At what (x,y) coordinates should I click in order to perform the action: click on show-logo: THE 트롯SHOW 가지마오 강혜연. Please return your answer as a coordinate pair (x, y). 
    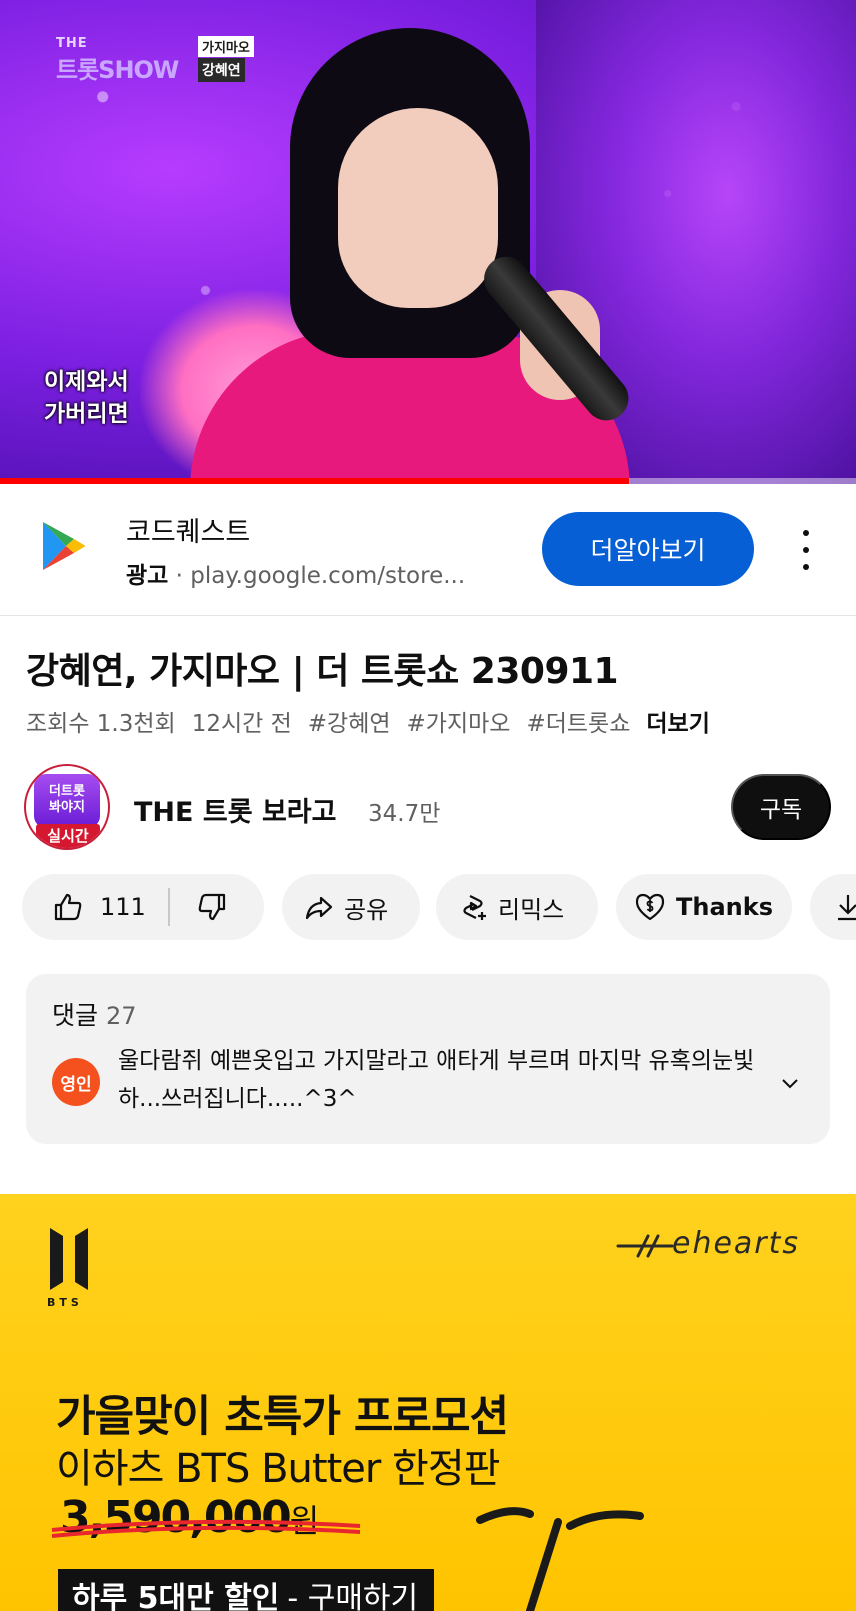
    Looking at the image, I should click on (160, 61).